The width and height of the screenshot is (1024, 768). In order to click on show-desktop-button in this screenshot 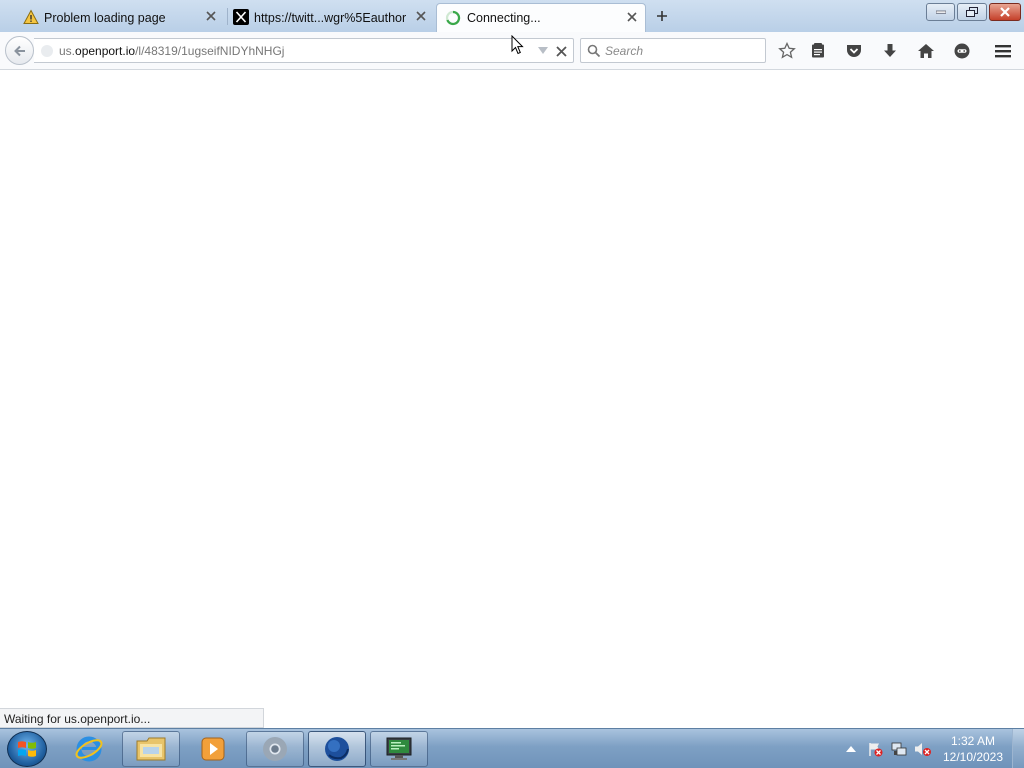, I will do `click(1018, 748)`.